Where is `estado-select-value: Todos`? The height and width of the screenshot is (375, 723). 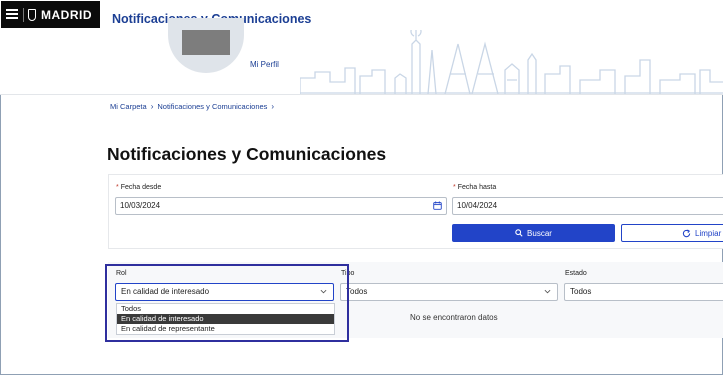 estado-select-value: Todos is located at coordinates (581, 291).